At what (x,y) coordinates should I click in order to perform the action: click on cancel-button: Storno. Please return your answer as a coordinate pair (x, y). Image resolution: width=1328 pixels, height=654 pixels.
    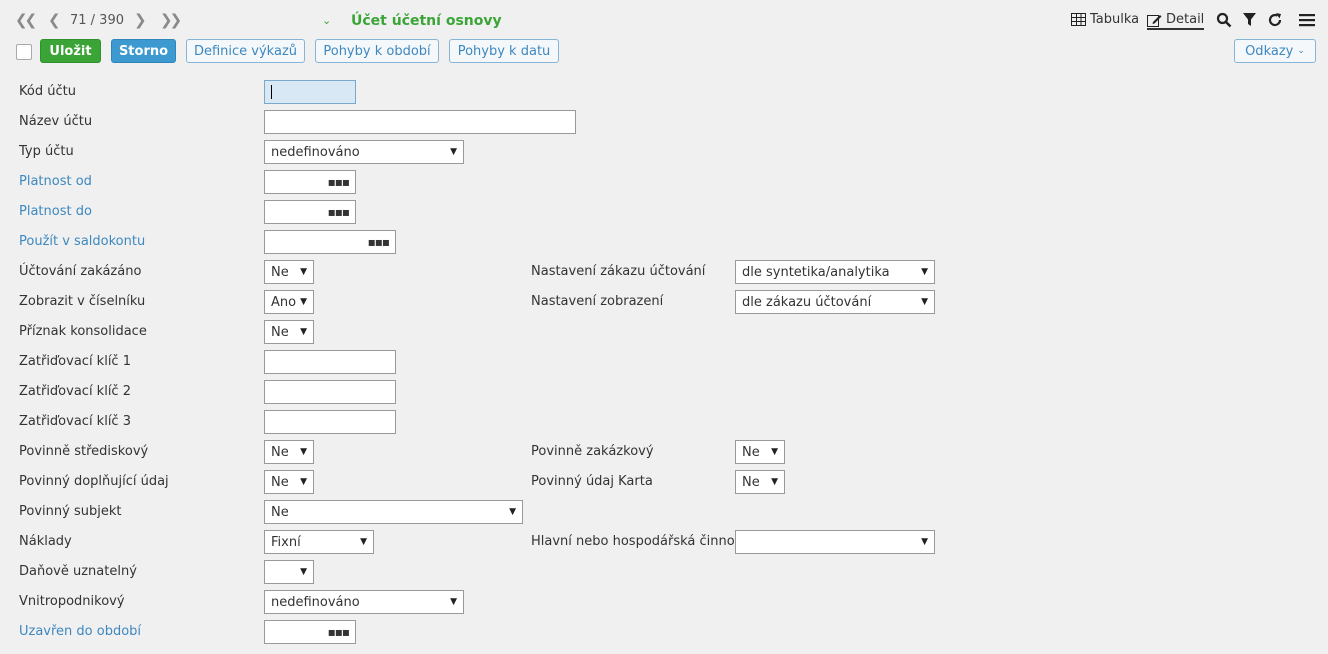
    Looking at the image, I should click on (143, 51).